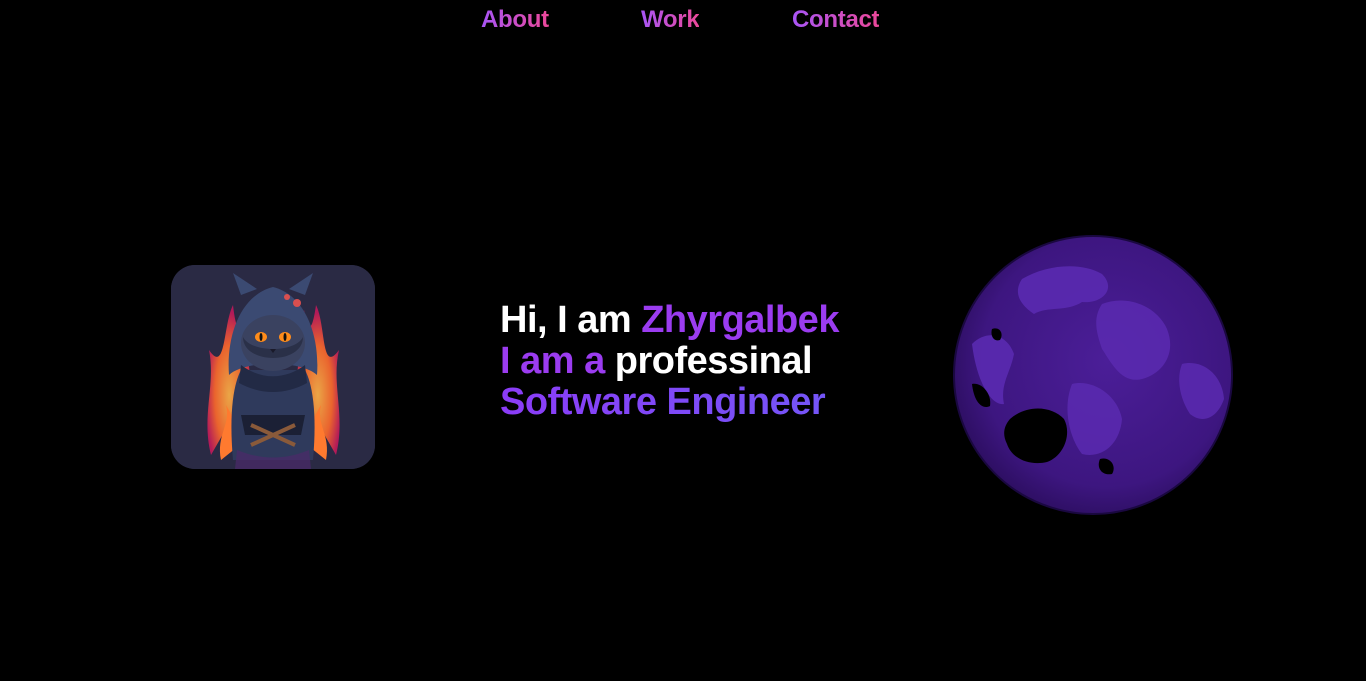  I want to click on hero-line-greeting: Hi, I am Zhyrgalbek, so click(715, 320).